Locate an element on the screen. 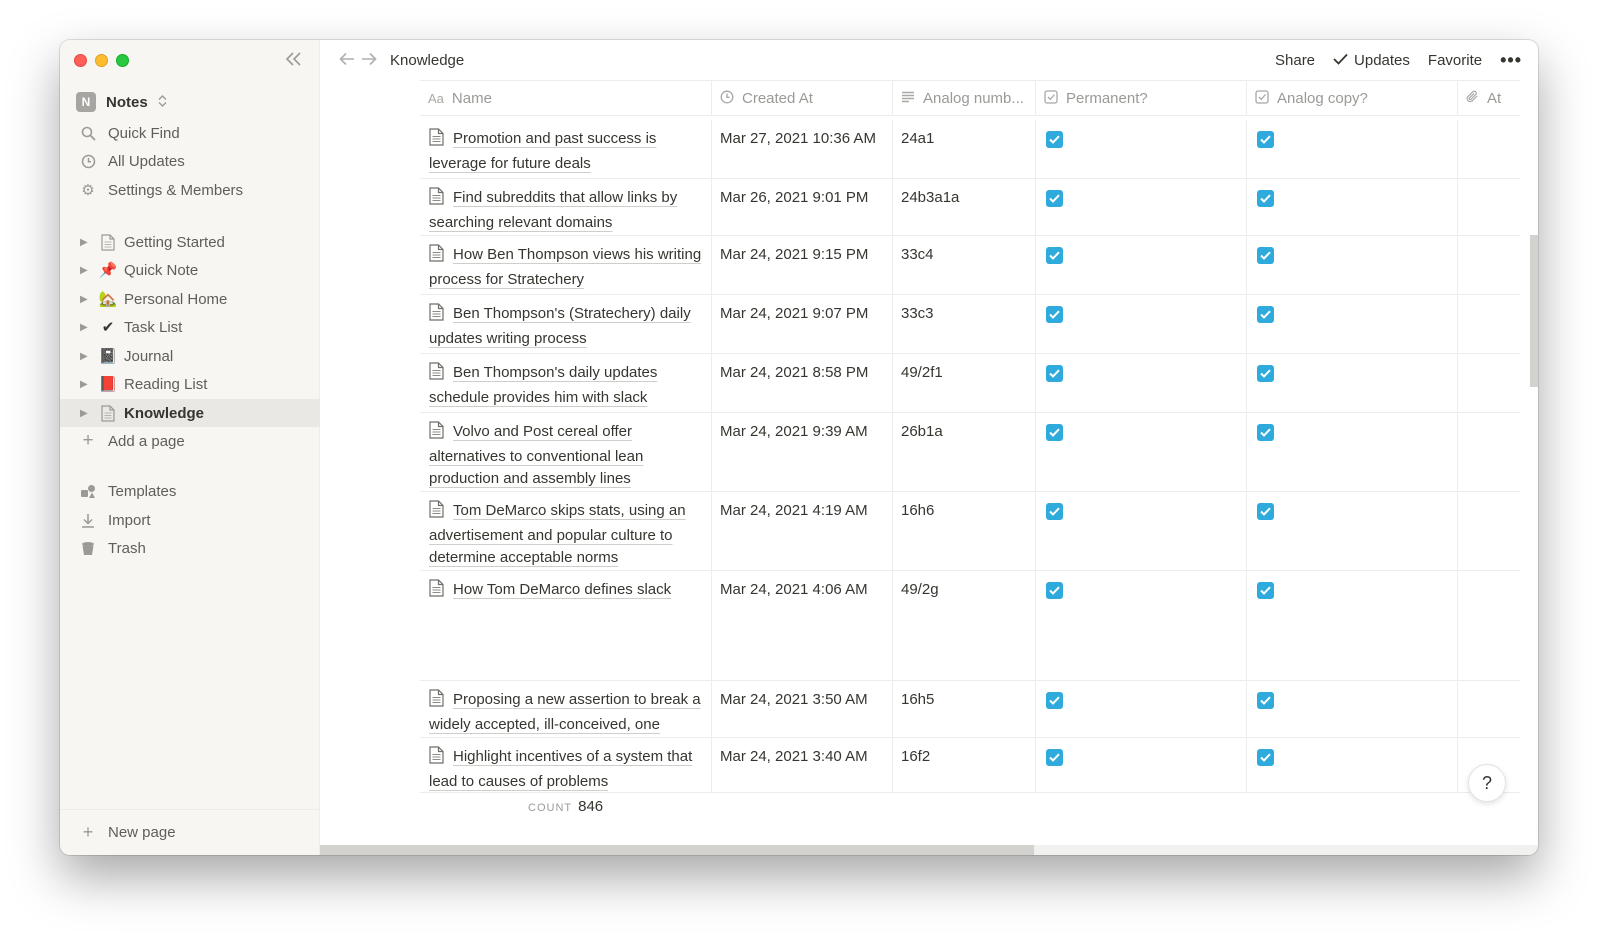  help-button: ? is located at coordinates (1487, 783).